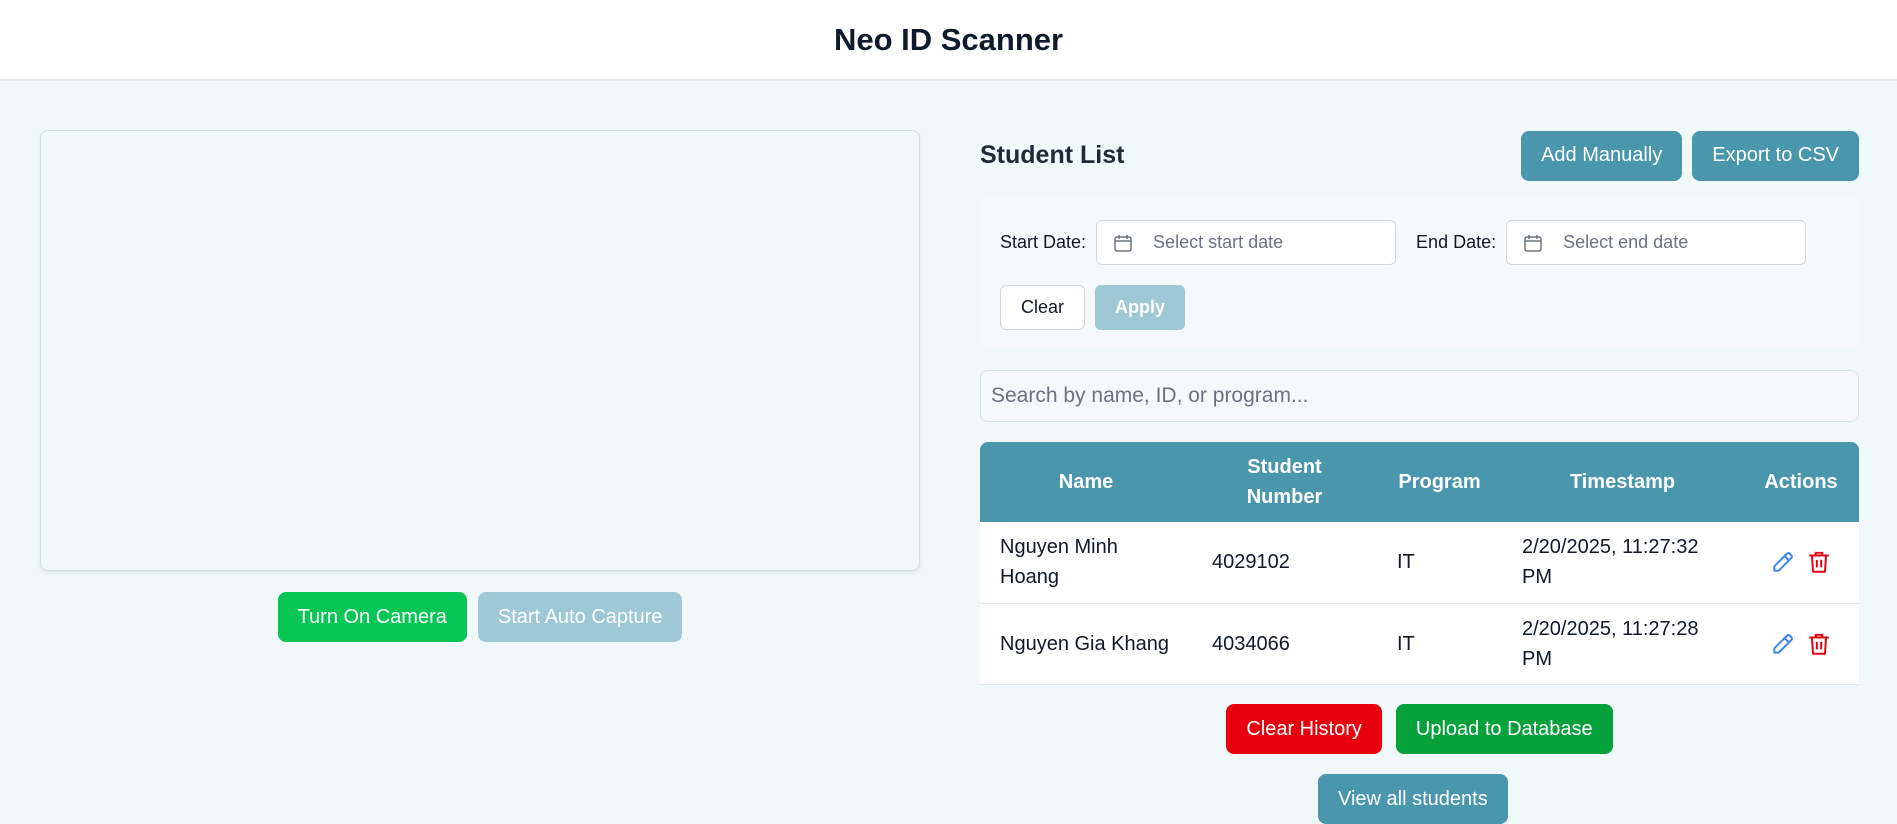 The image size is (1897, 824). I want to click on end-date-input, so click(1678, 242).